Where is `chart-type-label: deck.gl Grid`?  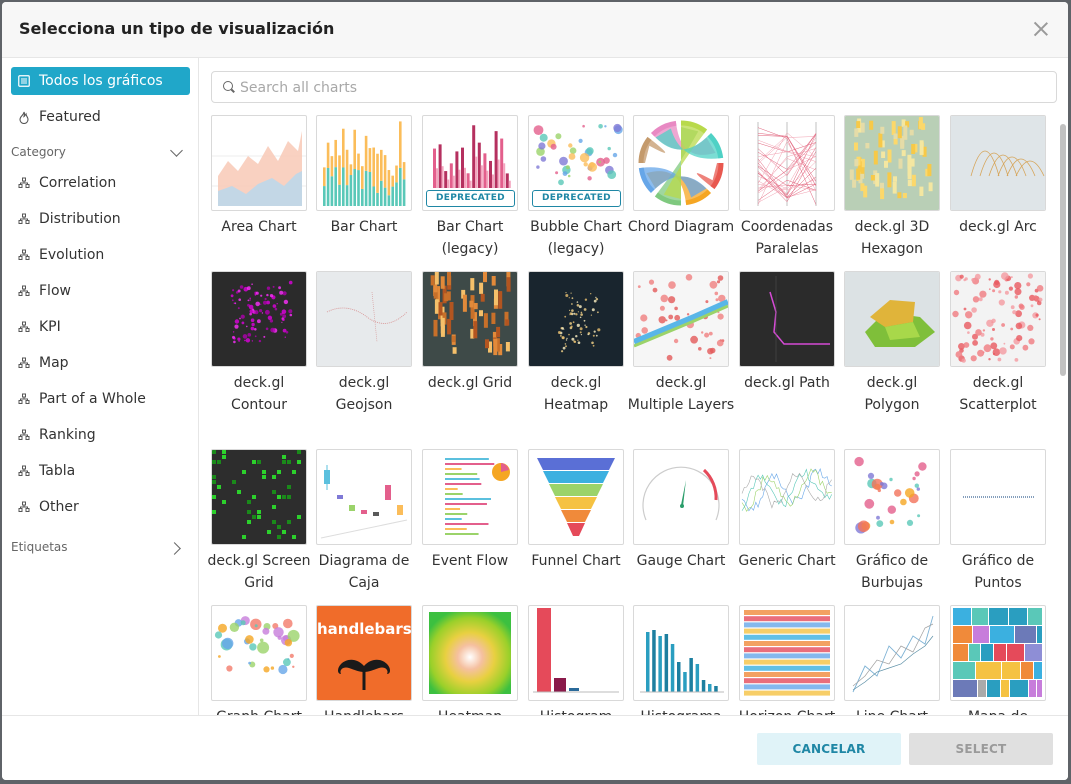 chart-type-label: deck.gl Grid is located at coordinates (470, 383).